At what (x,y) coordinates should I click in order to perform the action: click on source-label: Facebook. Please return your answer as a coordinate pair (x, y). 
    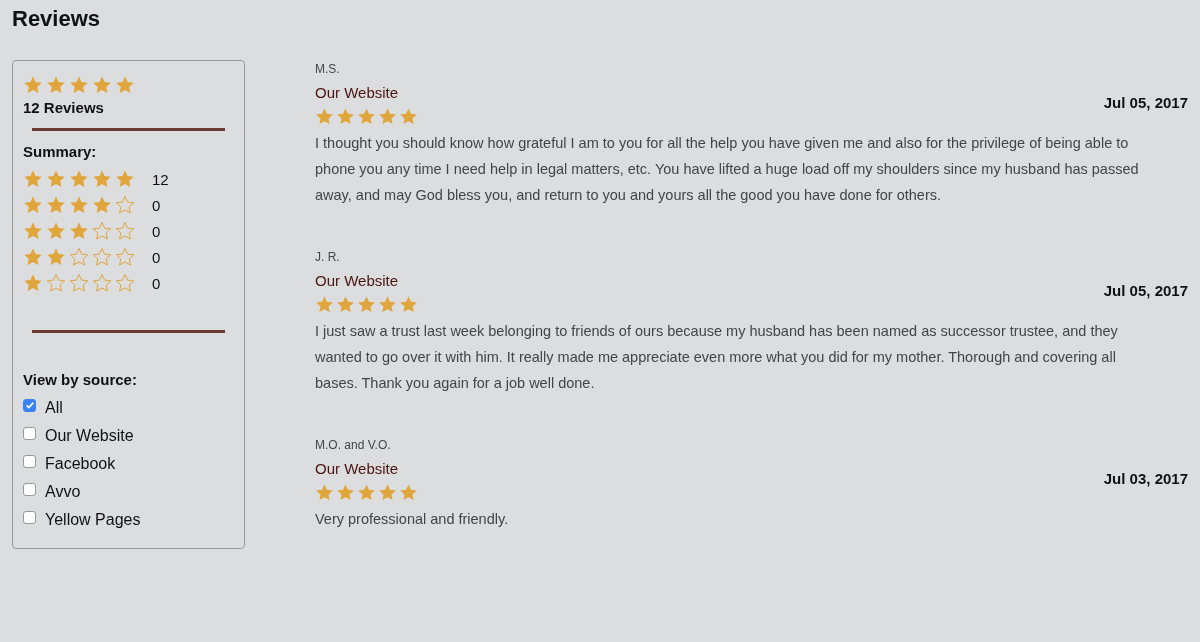
    Looking at the image, I should click on (80, 464).